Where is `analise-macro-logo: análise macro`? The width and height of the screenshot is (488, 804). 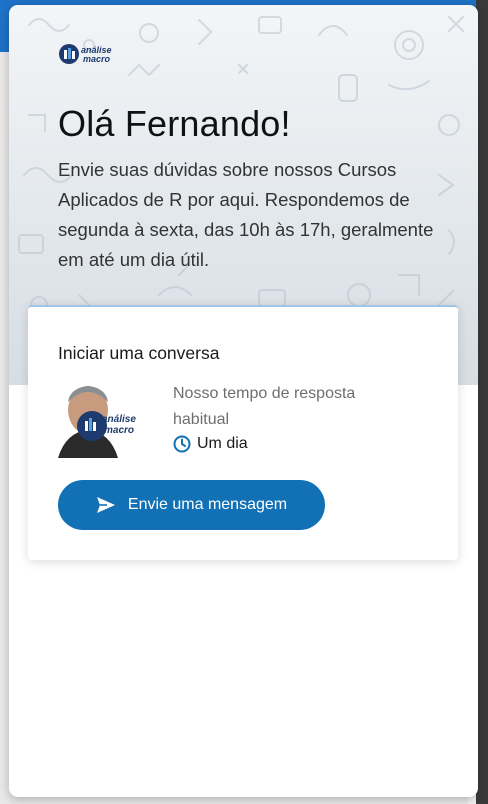 analise-macro-logo: análise macro is located at coordinates (85, 54).